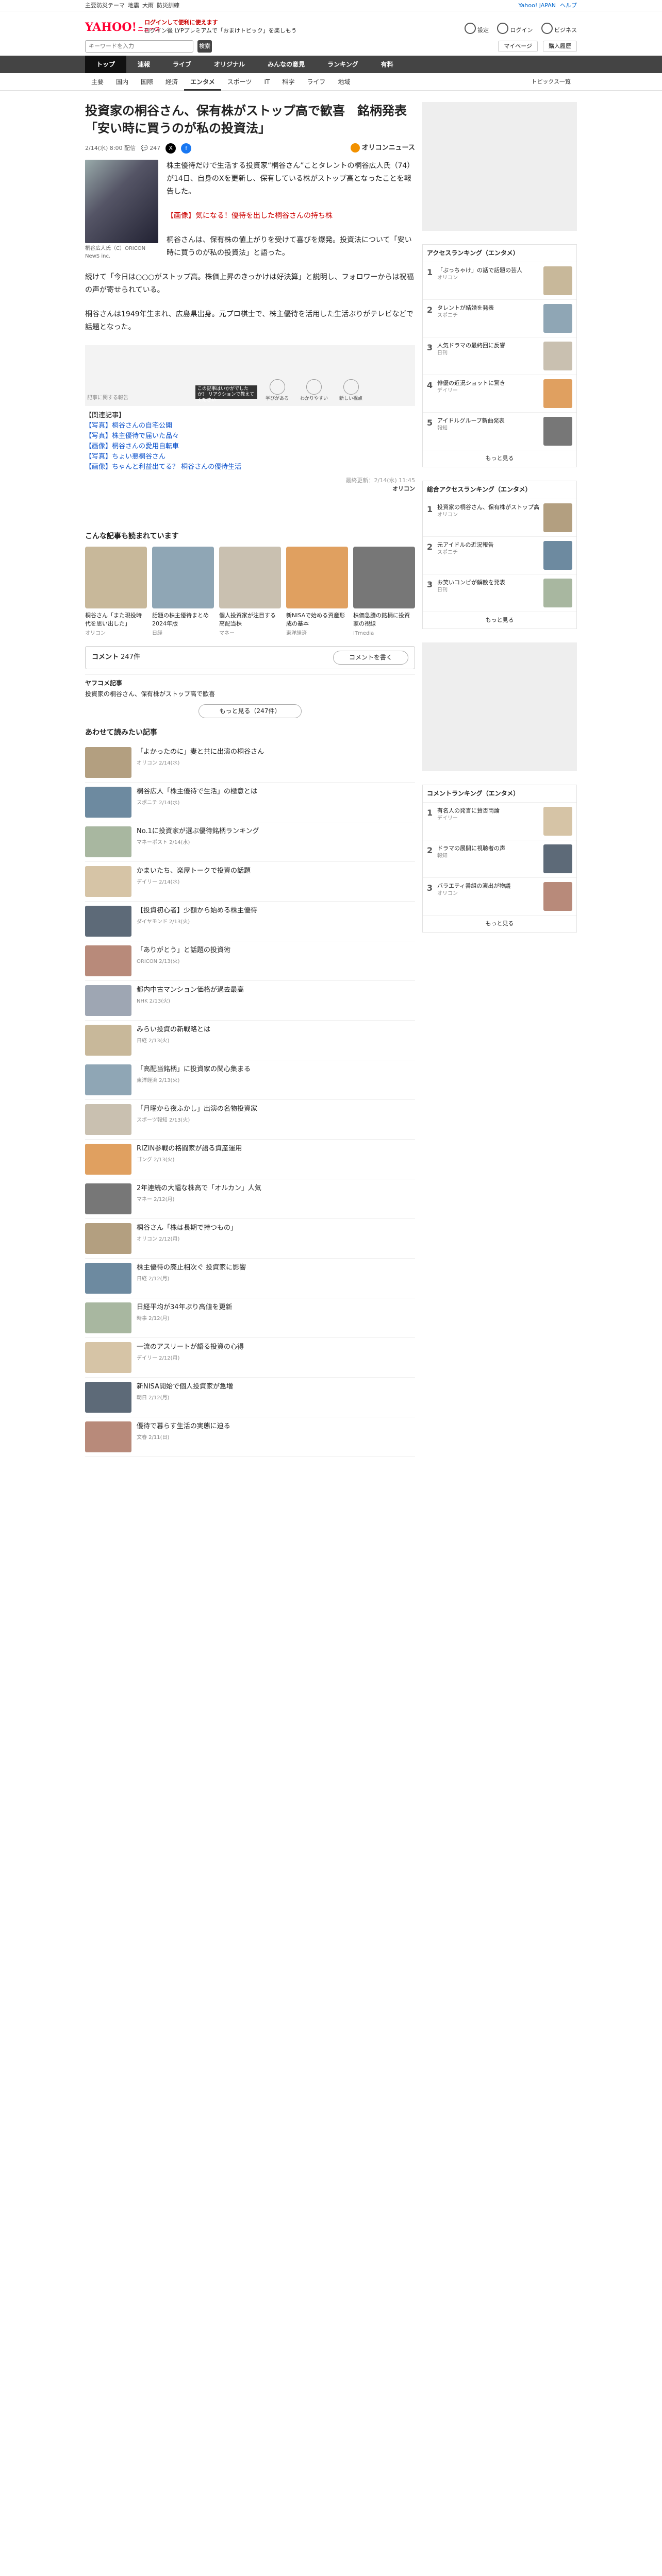  What do you see at coordinates (186, 148) in the screenshot?
I see `facebook-share-icon: f` at bounding box center [186, 148].